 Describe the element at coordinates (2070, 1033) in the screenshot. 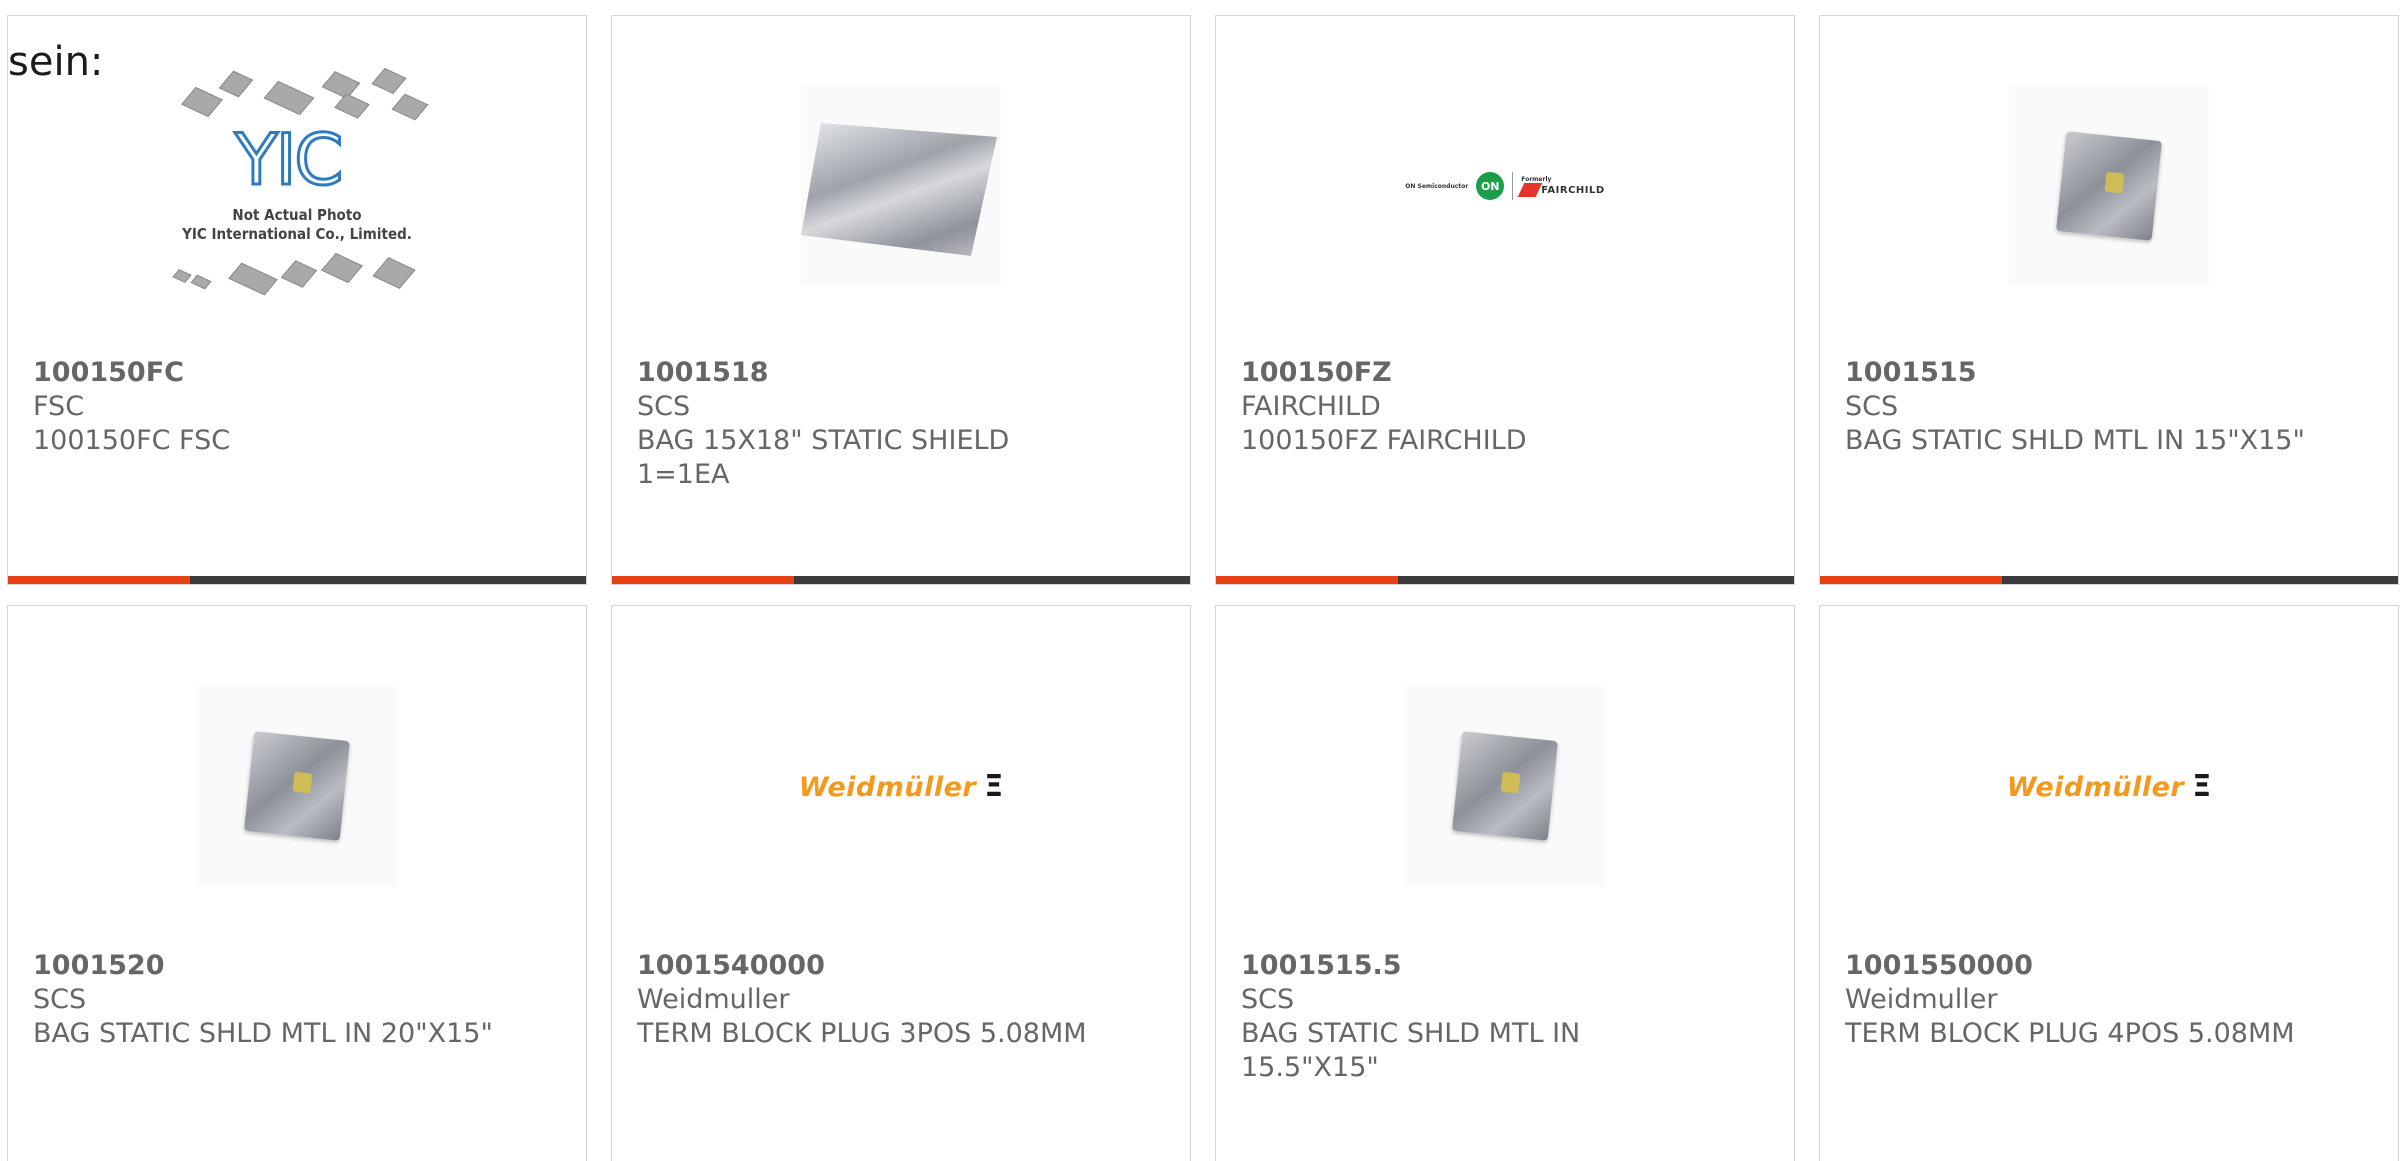

I see `description: TERM BLOCK PLUG 4POS 5.08MM` at that location.